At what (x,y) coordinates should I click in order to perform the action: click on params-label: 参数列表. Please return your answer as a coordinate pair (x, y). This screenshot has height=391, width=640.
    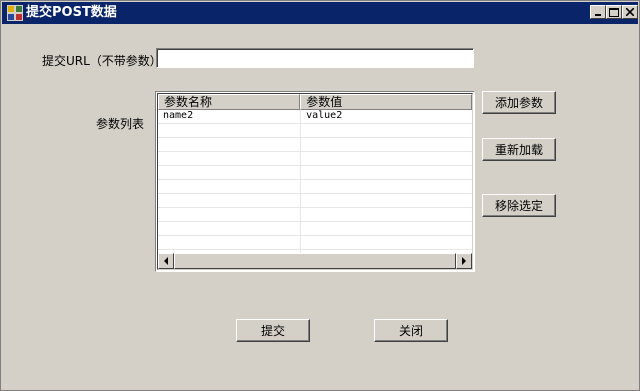
    Looking at the image, I should click on (120, 124).